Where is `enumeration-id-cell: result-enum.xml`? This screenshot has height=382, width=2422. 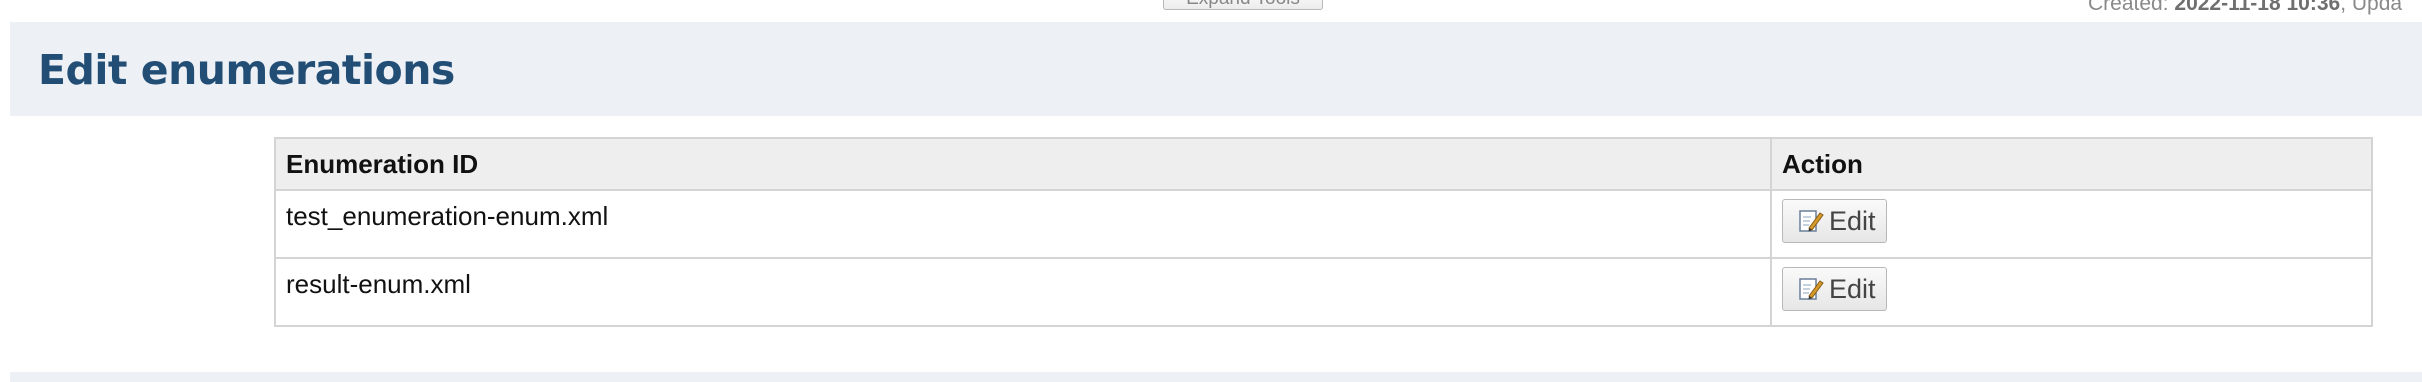
enumeration-id-cell: result-enum.xml is located at coordinates (1023, 292).